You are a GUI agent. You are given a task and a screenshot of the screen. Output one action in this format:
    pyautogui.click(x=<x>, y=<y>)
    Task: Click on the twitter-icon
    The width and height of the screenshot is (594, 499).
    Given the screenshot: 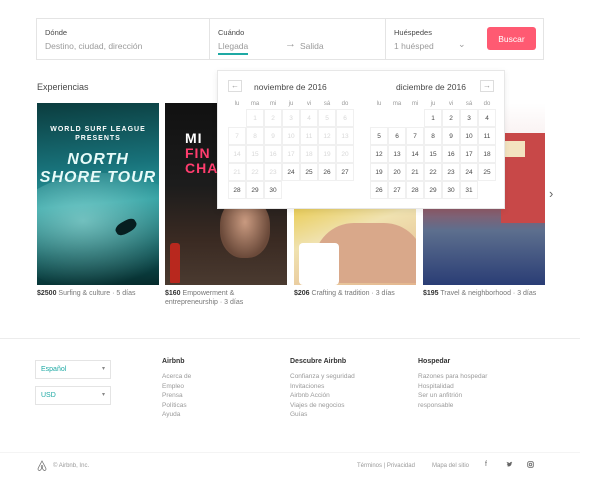 What is the action you would take?
    pyautogui.click(x=509, y=465)
    